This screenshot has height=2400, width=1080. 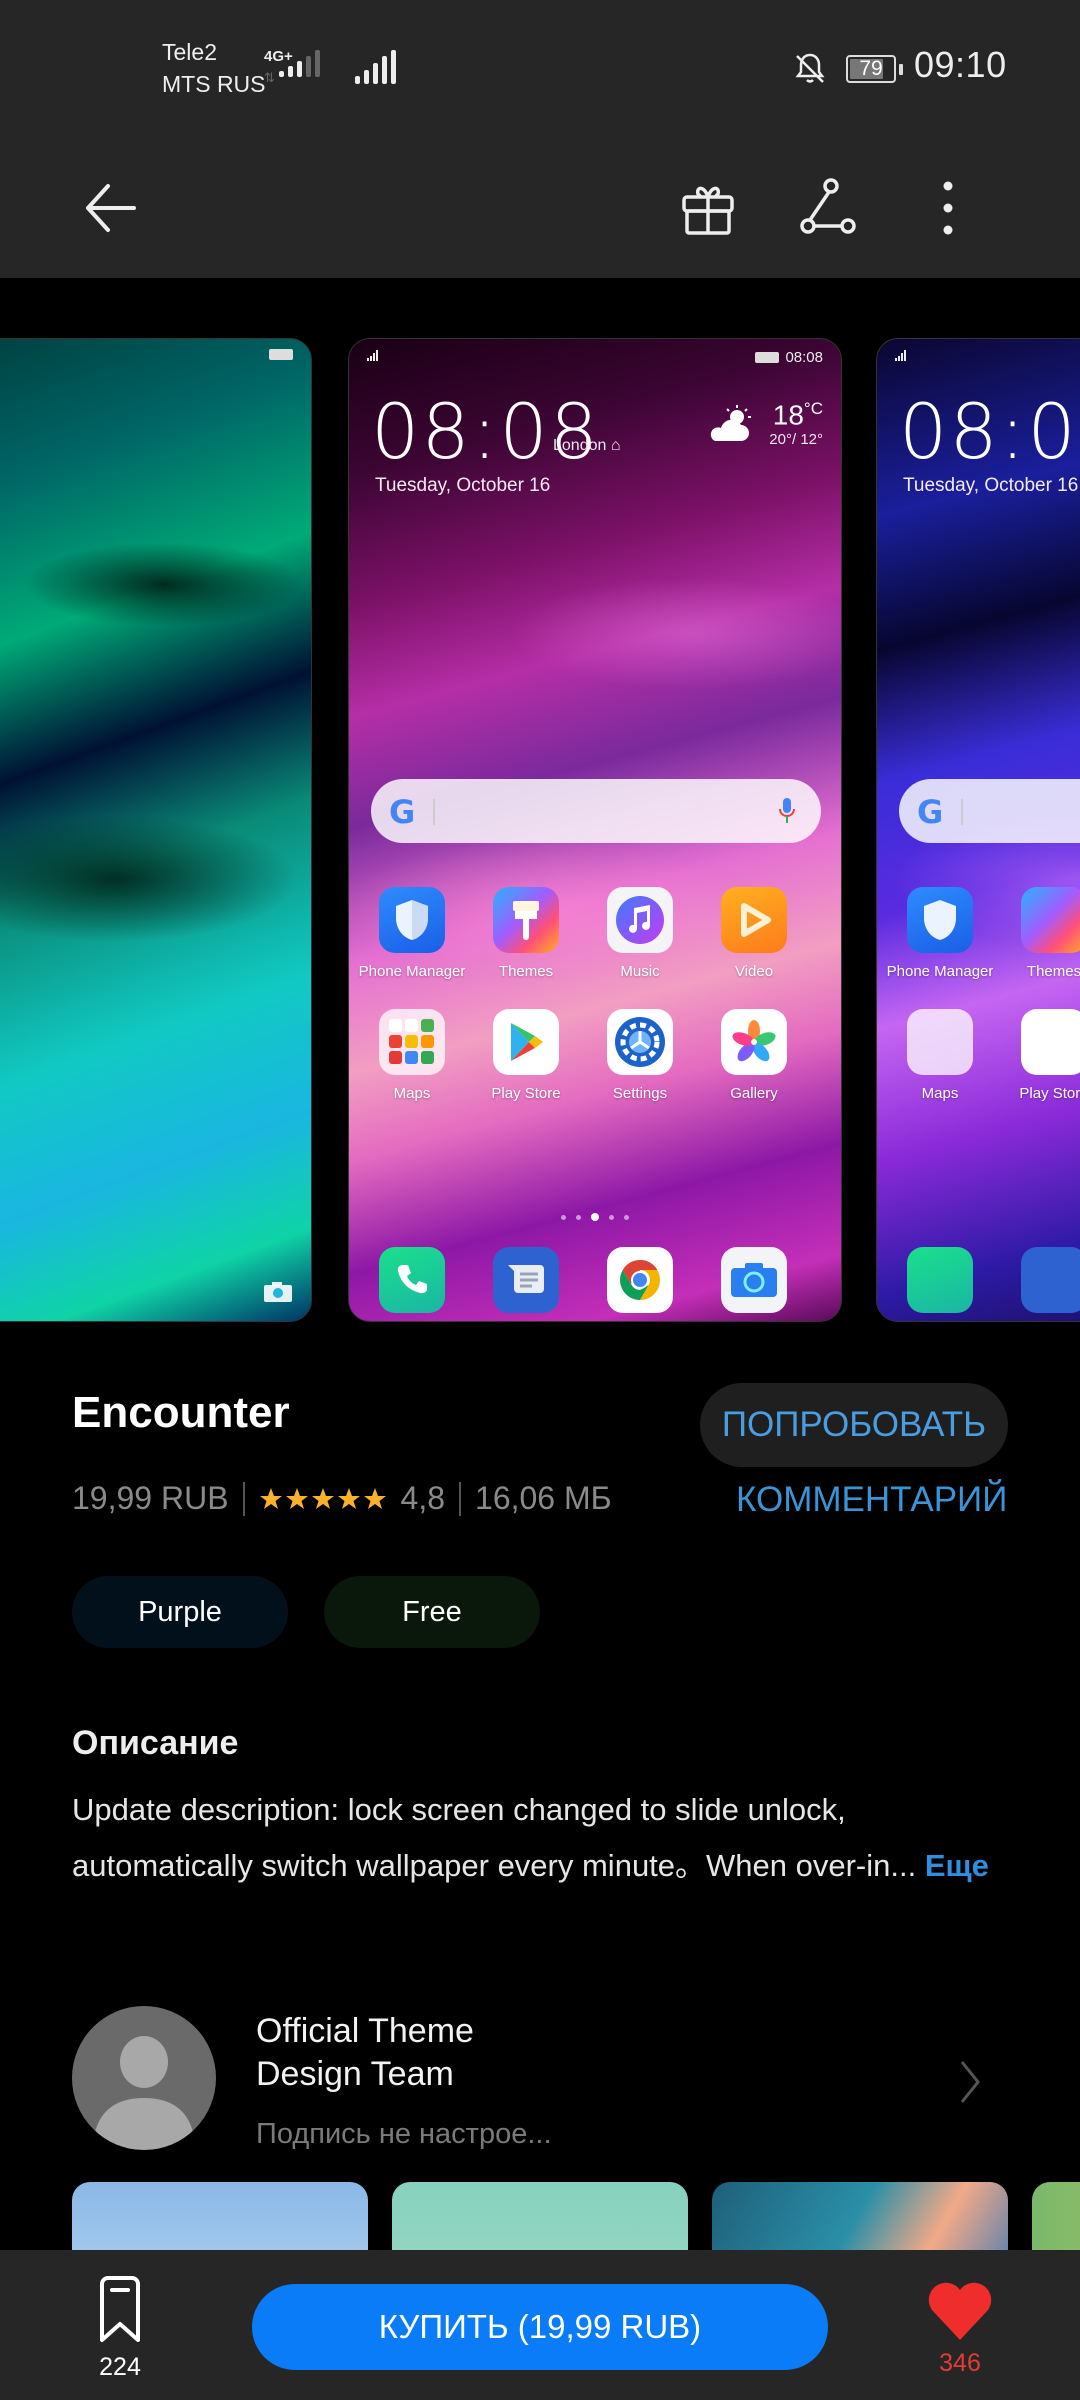 I want to click on tag-purple: Purple, so click(x=180, y=1612).